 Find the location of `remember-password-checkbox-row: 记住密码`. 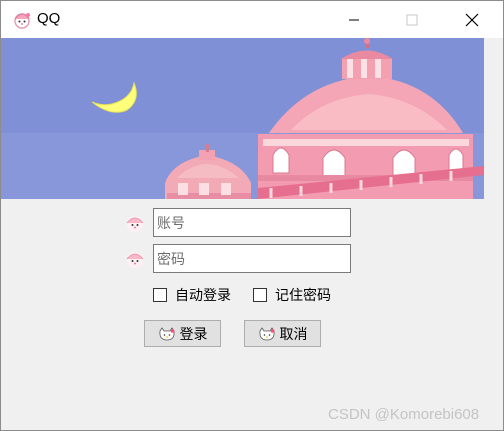

remember-password-checkbox-row: 记住密码 is located at coordinates (292, 295).